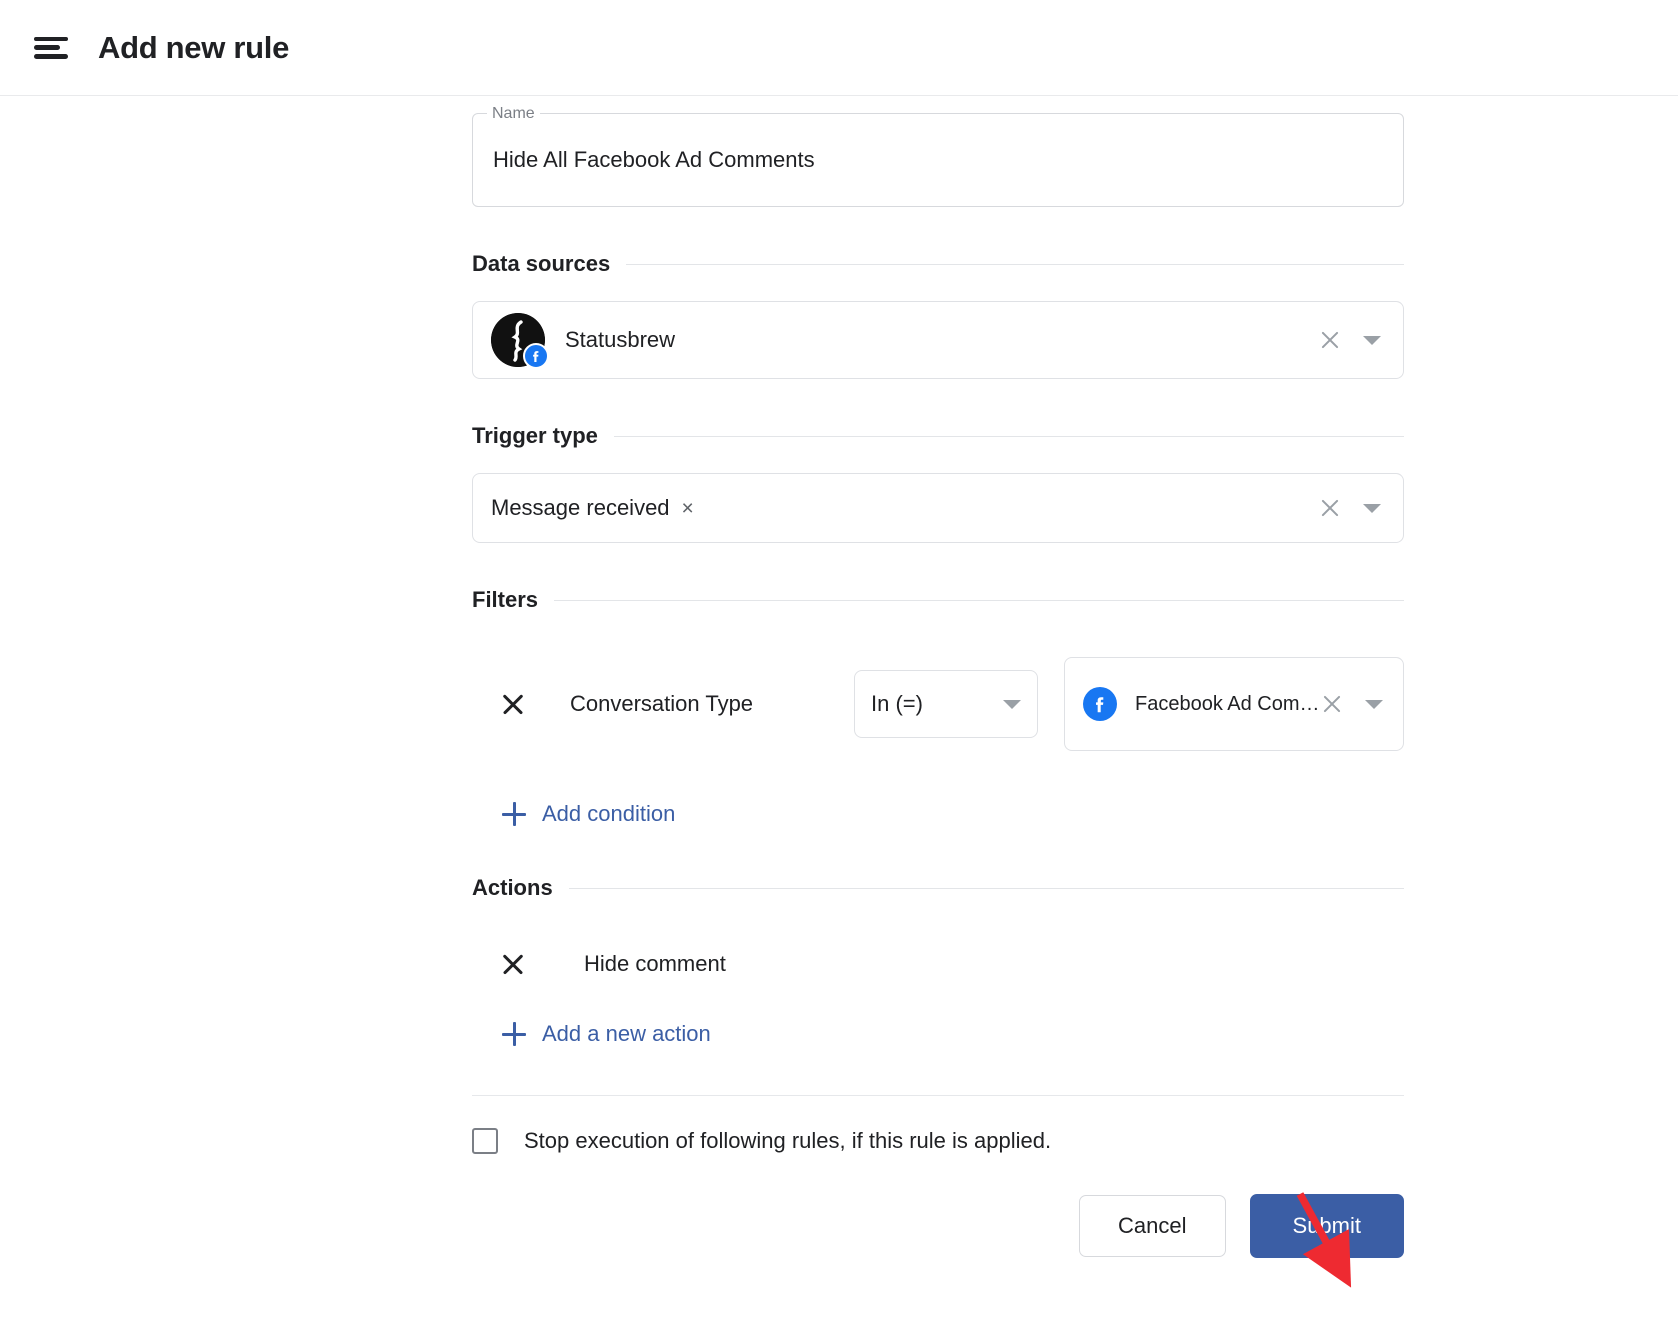 Image resolution: width=1678 pixels, height=1344 pixels. Describe the element at coordinates (688, 508) in the screenshot. I see `close-icon: ×` at that location.